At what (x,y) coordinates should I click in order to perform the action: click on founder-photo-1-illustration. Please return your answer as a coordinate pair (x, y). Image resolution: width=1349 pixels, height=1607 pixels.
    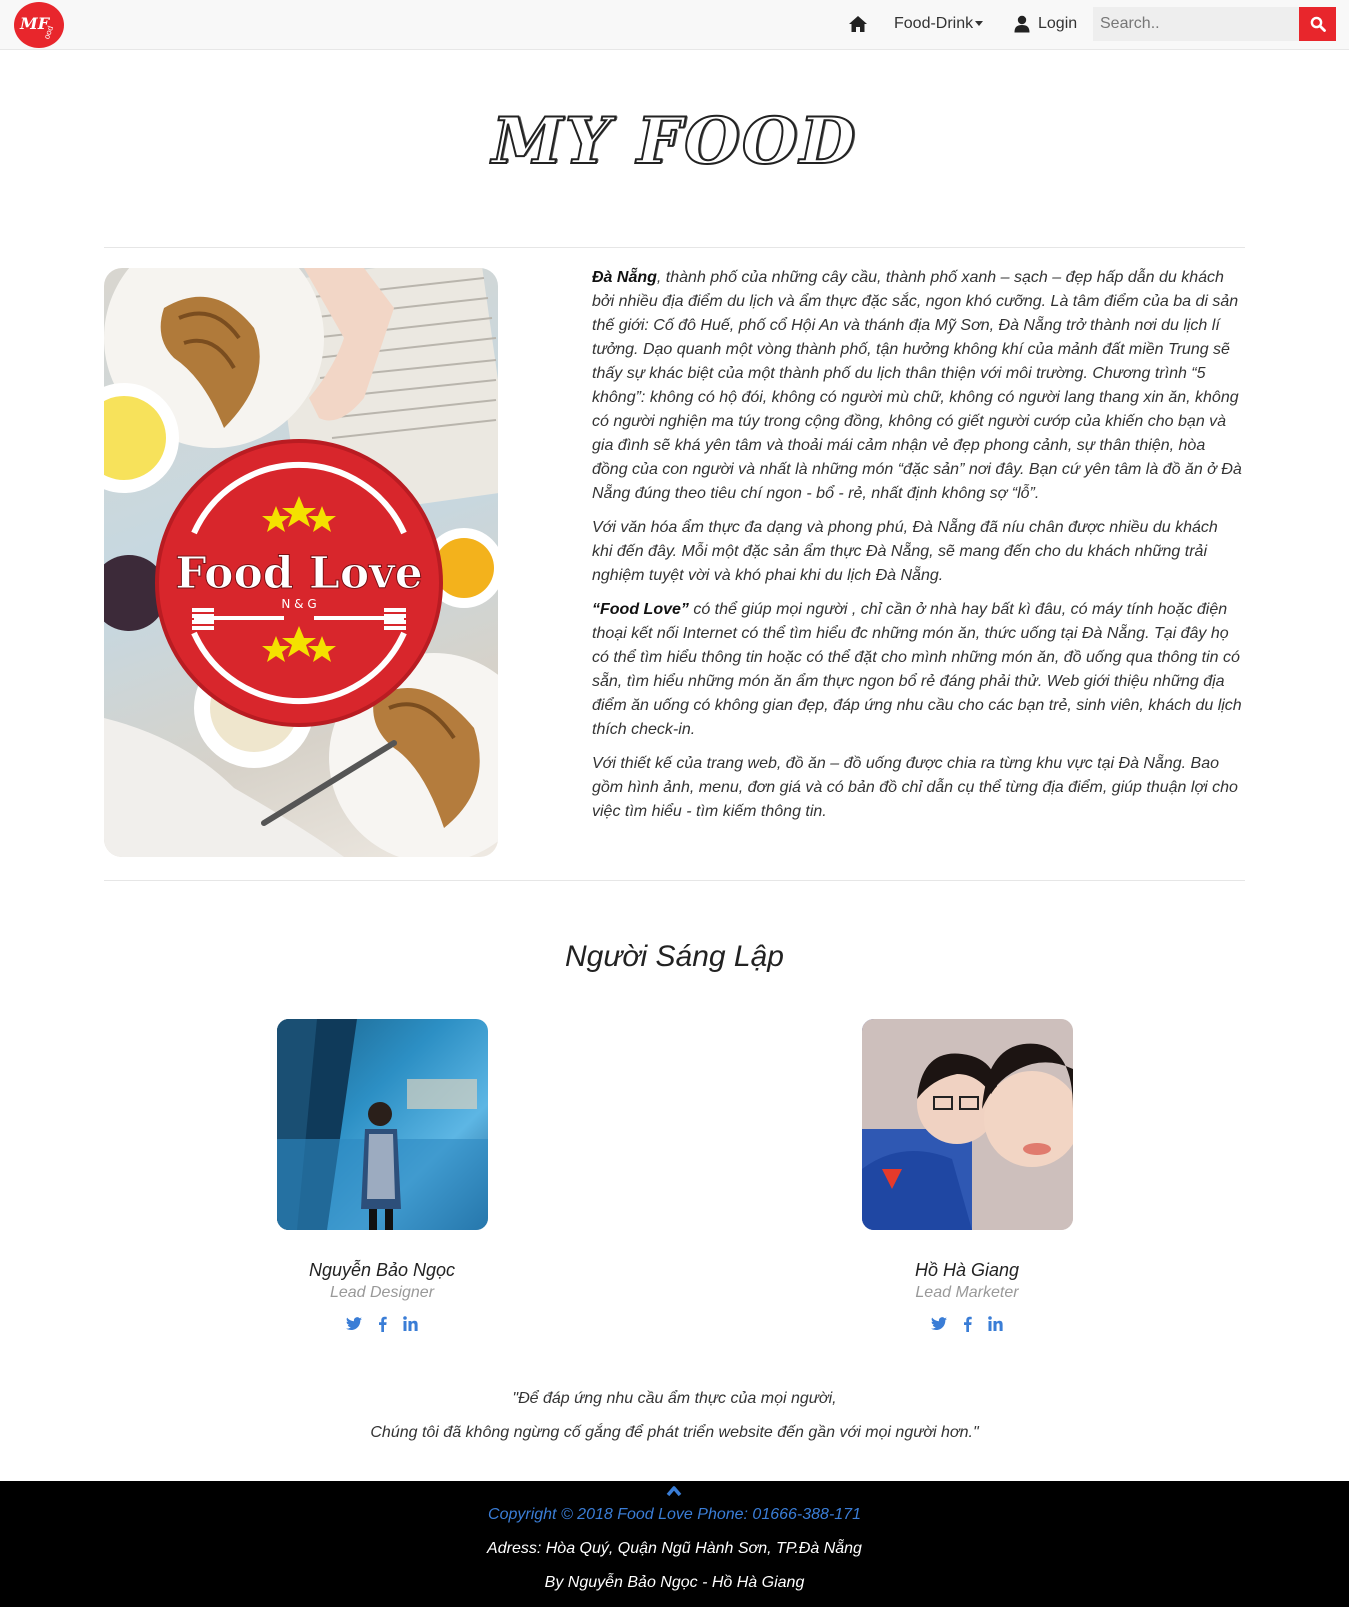
    Looking at the image, I should click on (382, 1124).